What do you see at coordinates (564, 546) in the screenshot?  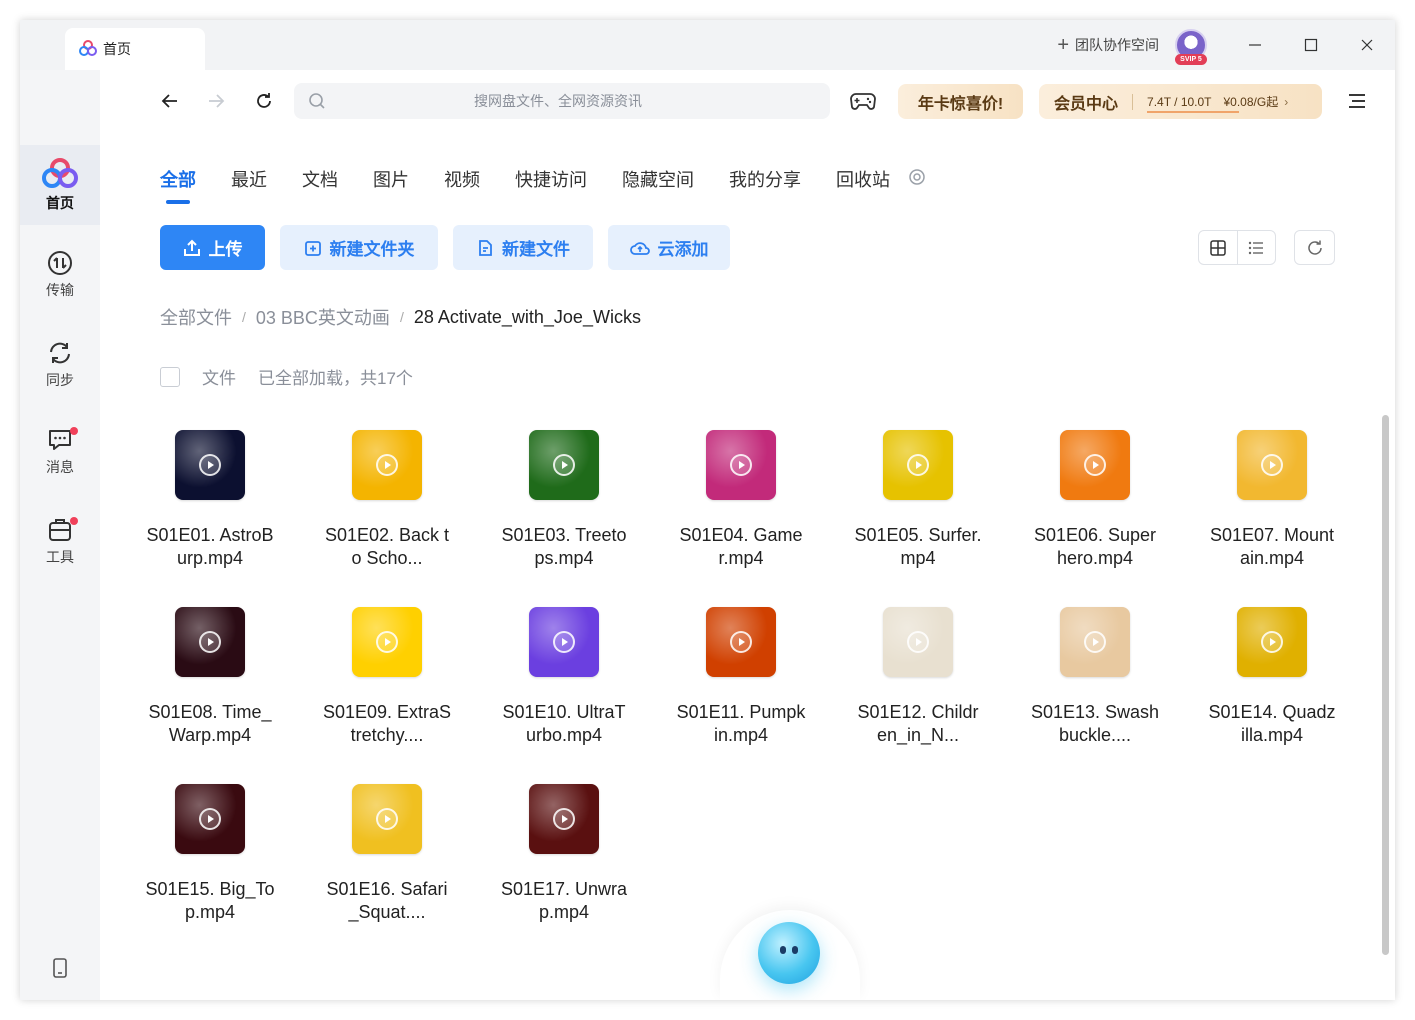 I see `file-name: S01E03. Treetops.mp4` at bounding box center [564, 546].